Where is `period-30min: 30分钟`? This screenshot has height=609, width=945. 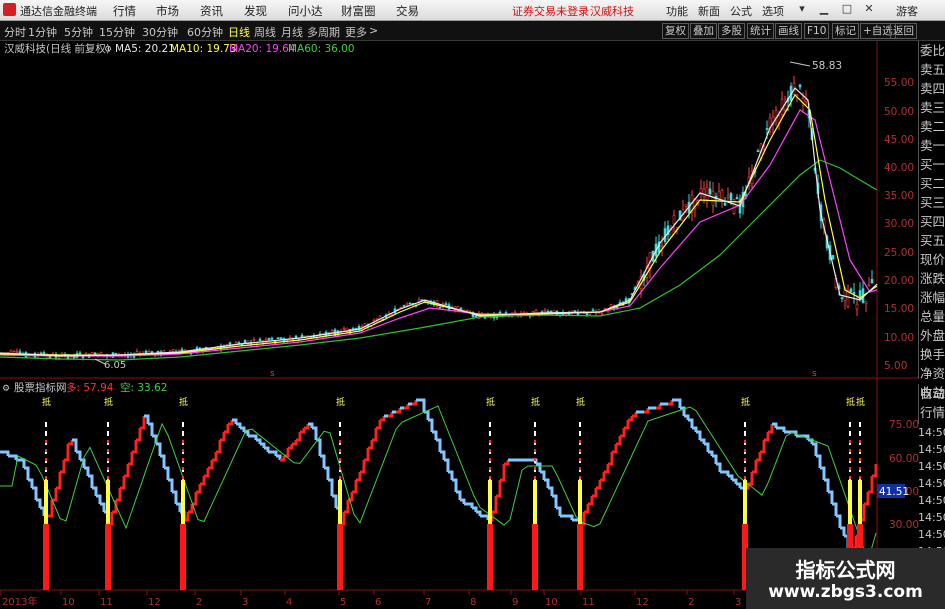
period-30min: 30分钟 is located at coordinates (160, 32).